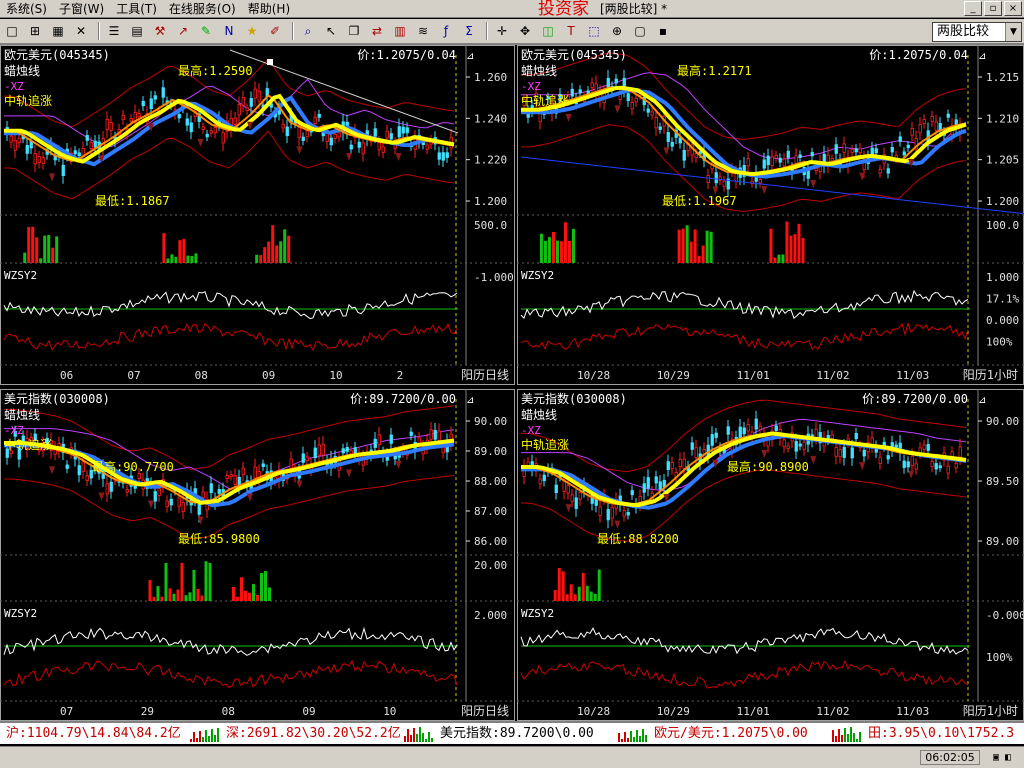 Image resolution: width=1024 pixels, height=768 pixels. What do you see at coordinates (423, 31) in the screenshot?
I see `indicator-icon: ≋` at bounding box center [423, 31].